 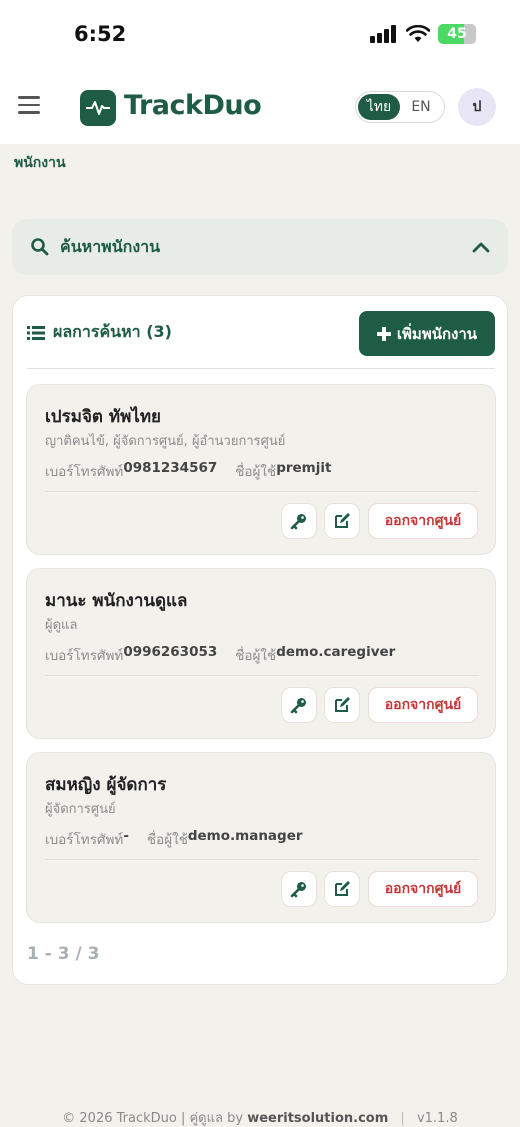 What do you see at coordinates (260, 247) in the screenshot?
I see `search-panel-header: ค้นหาพนักงาน` at bounding box center [260, 247].